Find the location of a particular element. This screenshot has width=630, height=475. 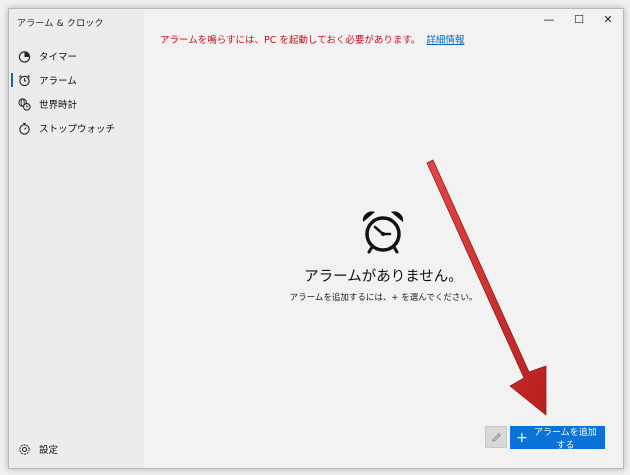

add-alarm-button: + アラームを追加する is located at coordinates (557, 438).